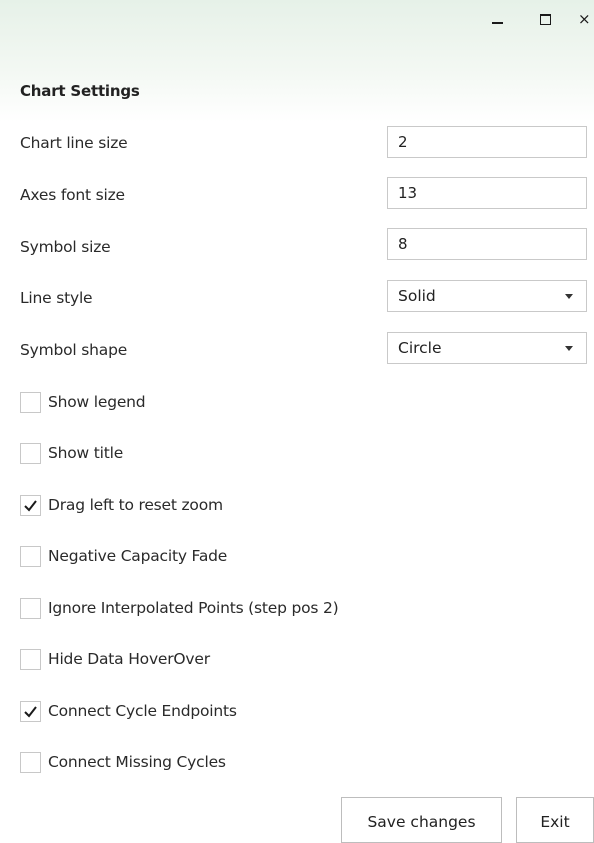 This screenshot has height=843, width=594. I want to click on hide-data-hoverover-option: Hide Data HoverOver, so click(115, 659).